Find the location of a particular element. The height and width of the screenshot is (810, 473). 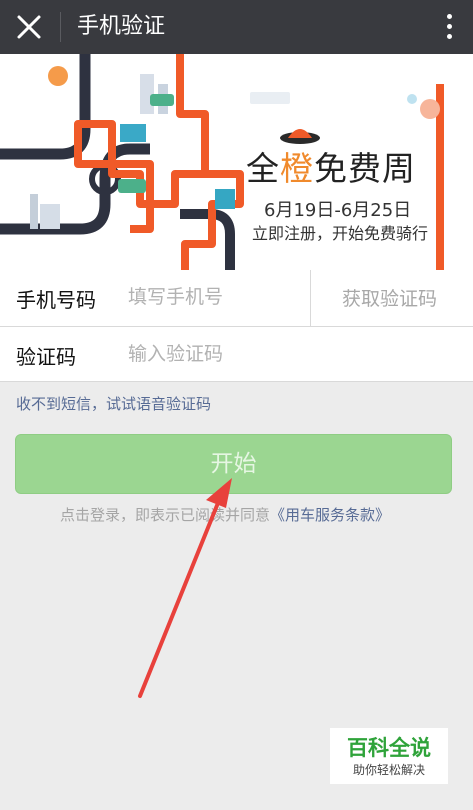

more-vertical-icon is located at coordinates (449, 26).